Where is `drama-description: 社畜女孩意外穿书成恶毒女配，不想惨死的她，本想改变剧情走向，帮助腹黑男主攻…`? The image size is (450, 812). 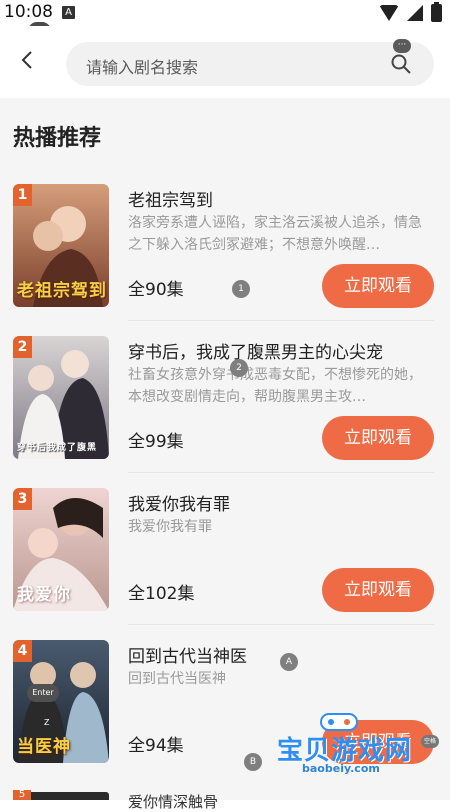
drama-description: 社畜女孩意外穿书成恶毒女配，不想惨死的她，本想改变剧情走向，帮助腹黑男主攻… is located at coordinates (275, 386).